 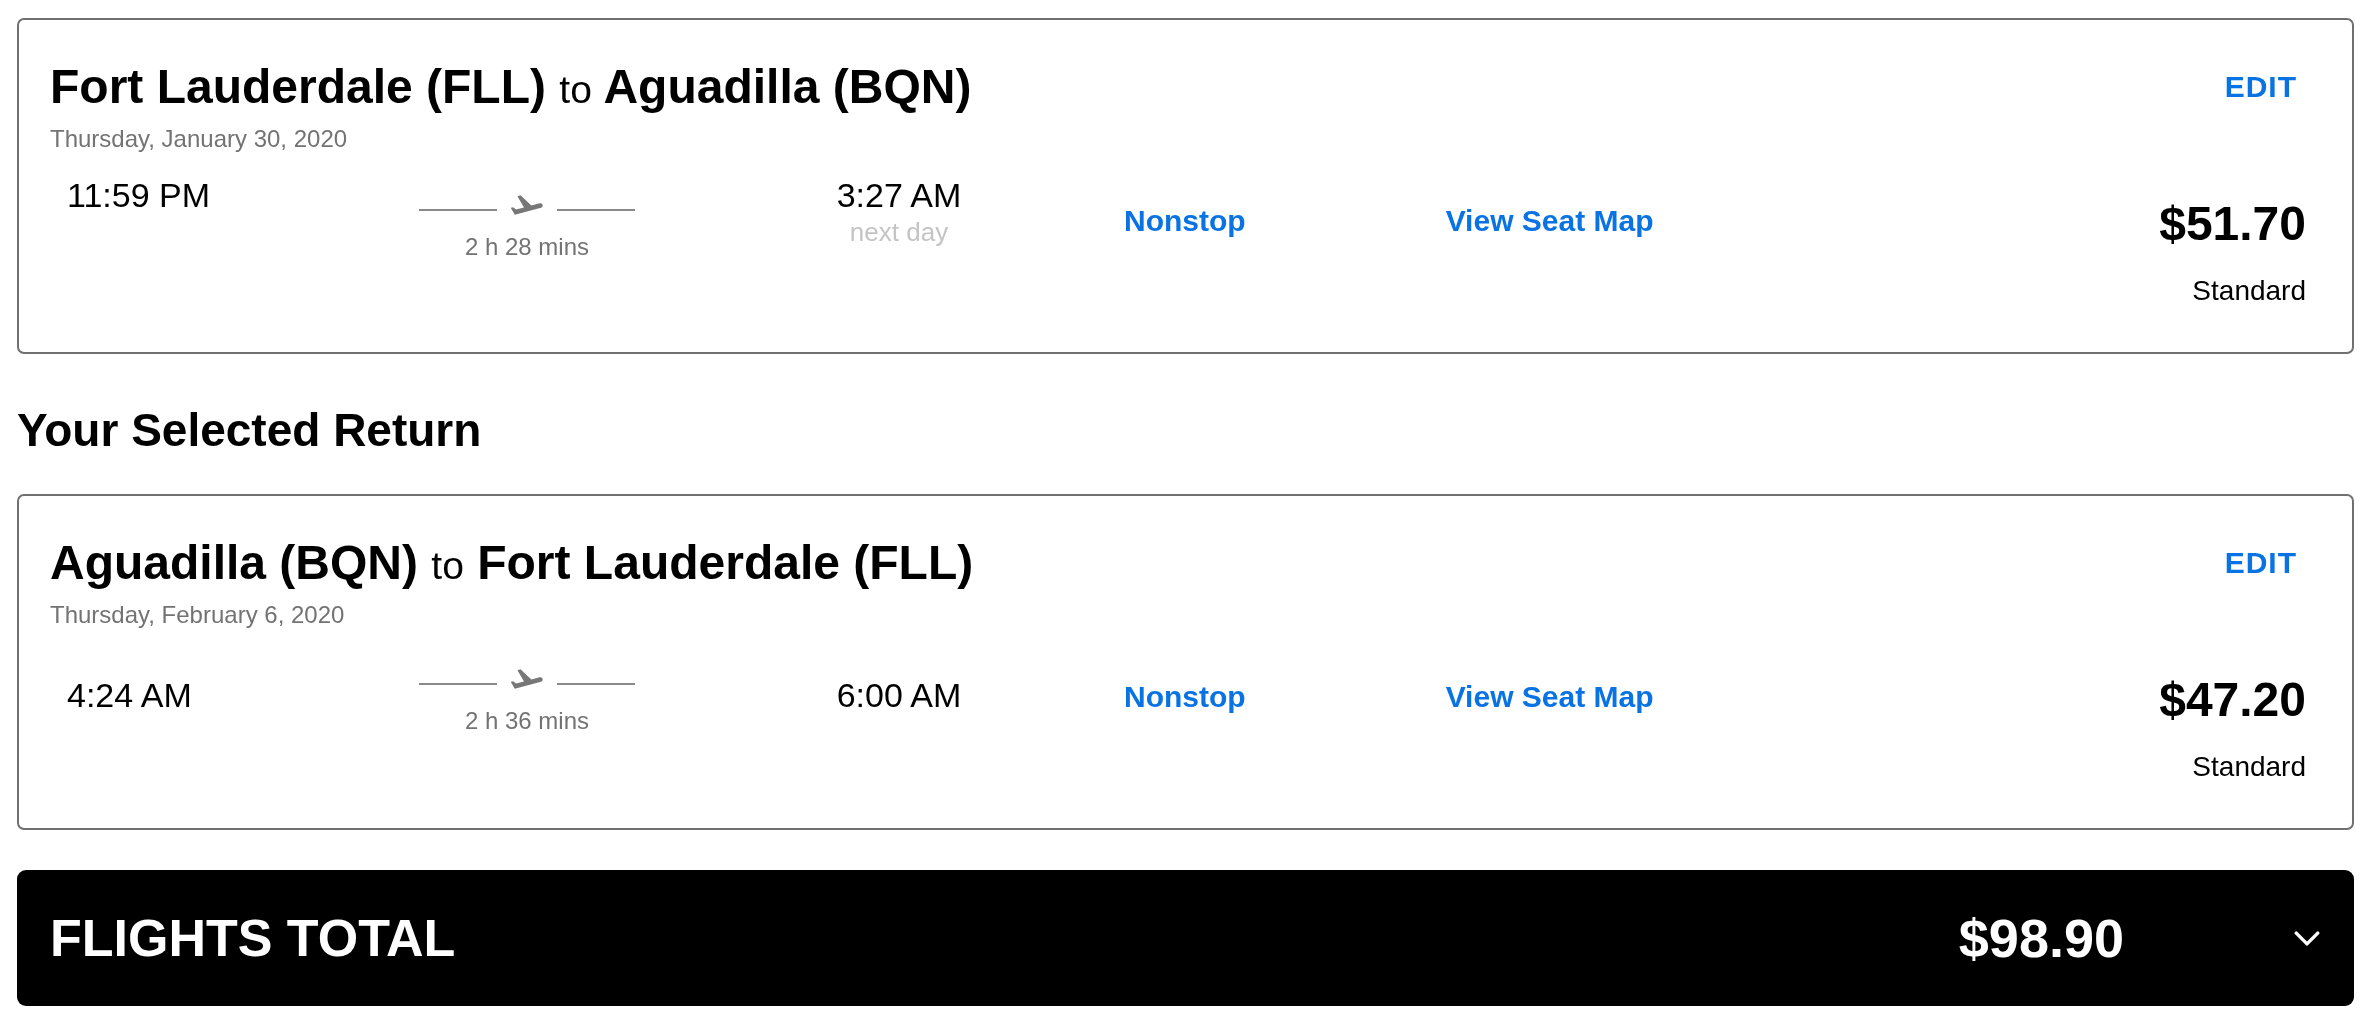 What do you see at coordinates (899, 195) in the screenshot?
I see `arrival-time: 3:27 AM` at bounding box center [899, 195].